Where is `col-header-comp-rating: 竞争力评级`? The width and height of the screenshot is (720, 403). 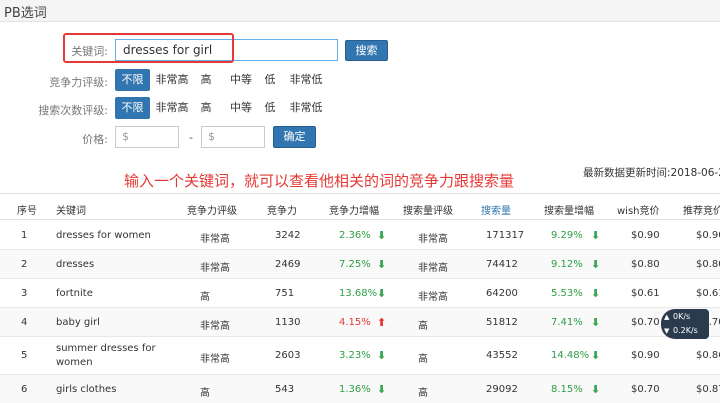
col-header-comp-rating: 竞争力评级 is located at coordinates (212, 209).